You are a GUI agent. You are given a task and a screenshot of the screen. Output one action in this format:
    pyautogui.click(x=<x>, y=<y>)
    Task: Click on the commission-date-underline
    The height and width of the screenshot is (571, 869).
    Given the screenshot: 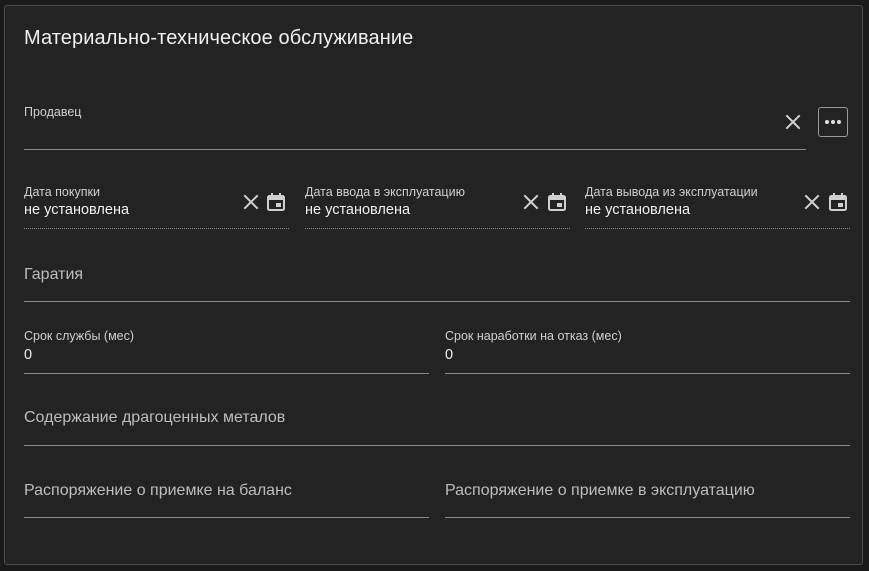 What is the action you would take?
    pyautogui.click(x=437, y=228)
    